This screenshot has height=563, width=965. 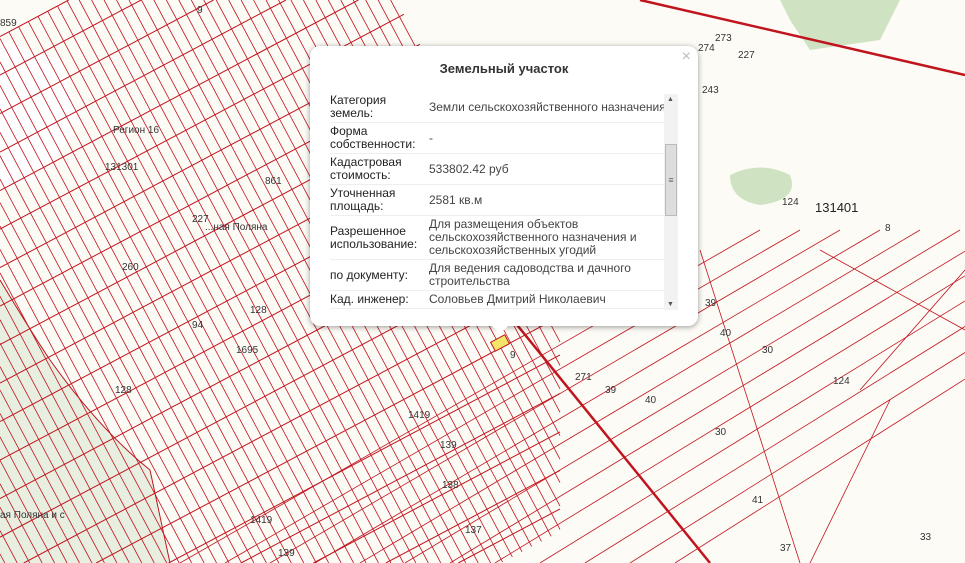 What do you see at coordinates (723, 38) in the screenshot?
I see `map-label: 273` at bounding box center [723, 38].